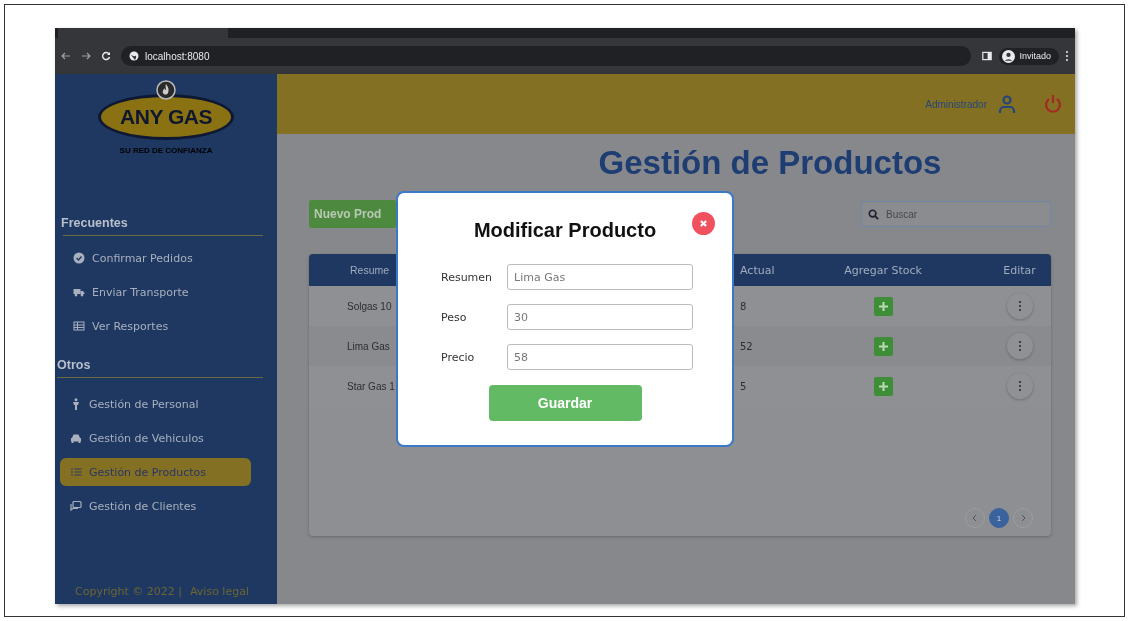  Describe the element at coordinates (106, 56) in the screenshot. I see `reload-icon` at that location.